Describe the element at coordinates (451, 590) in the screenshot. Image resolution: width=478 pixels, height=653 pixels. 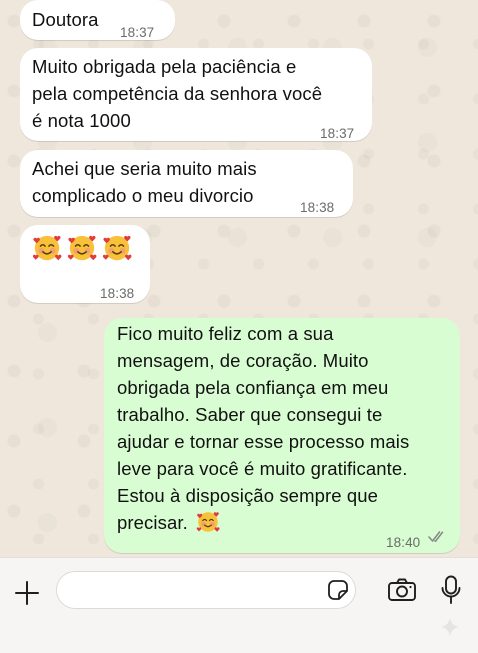
I see `microphone-icon` at that location.